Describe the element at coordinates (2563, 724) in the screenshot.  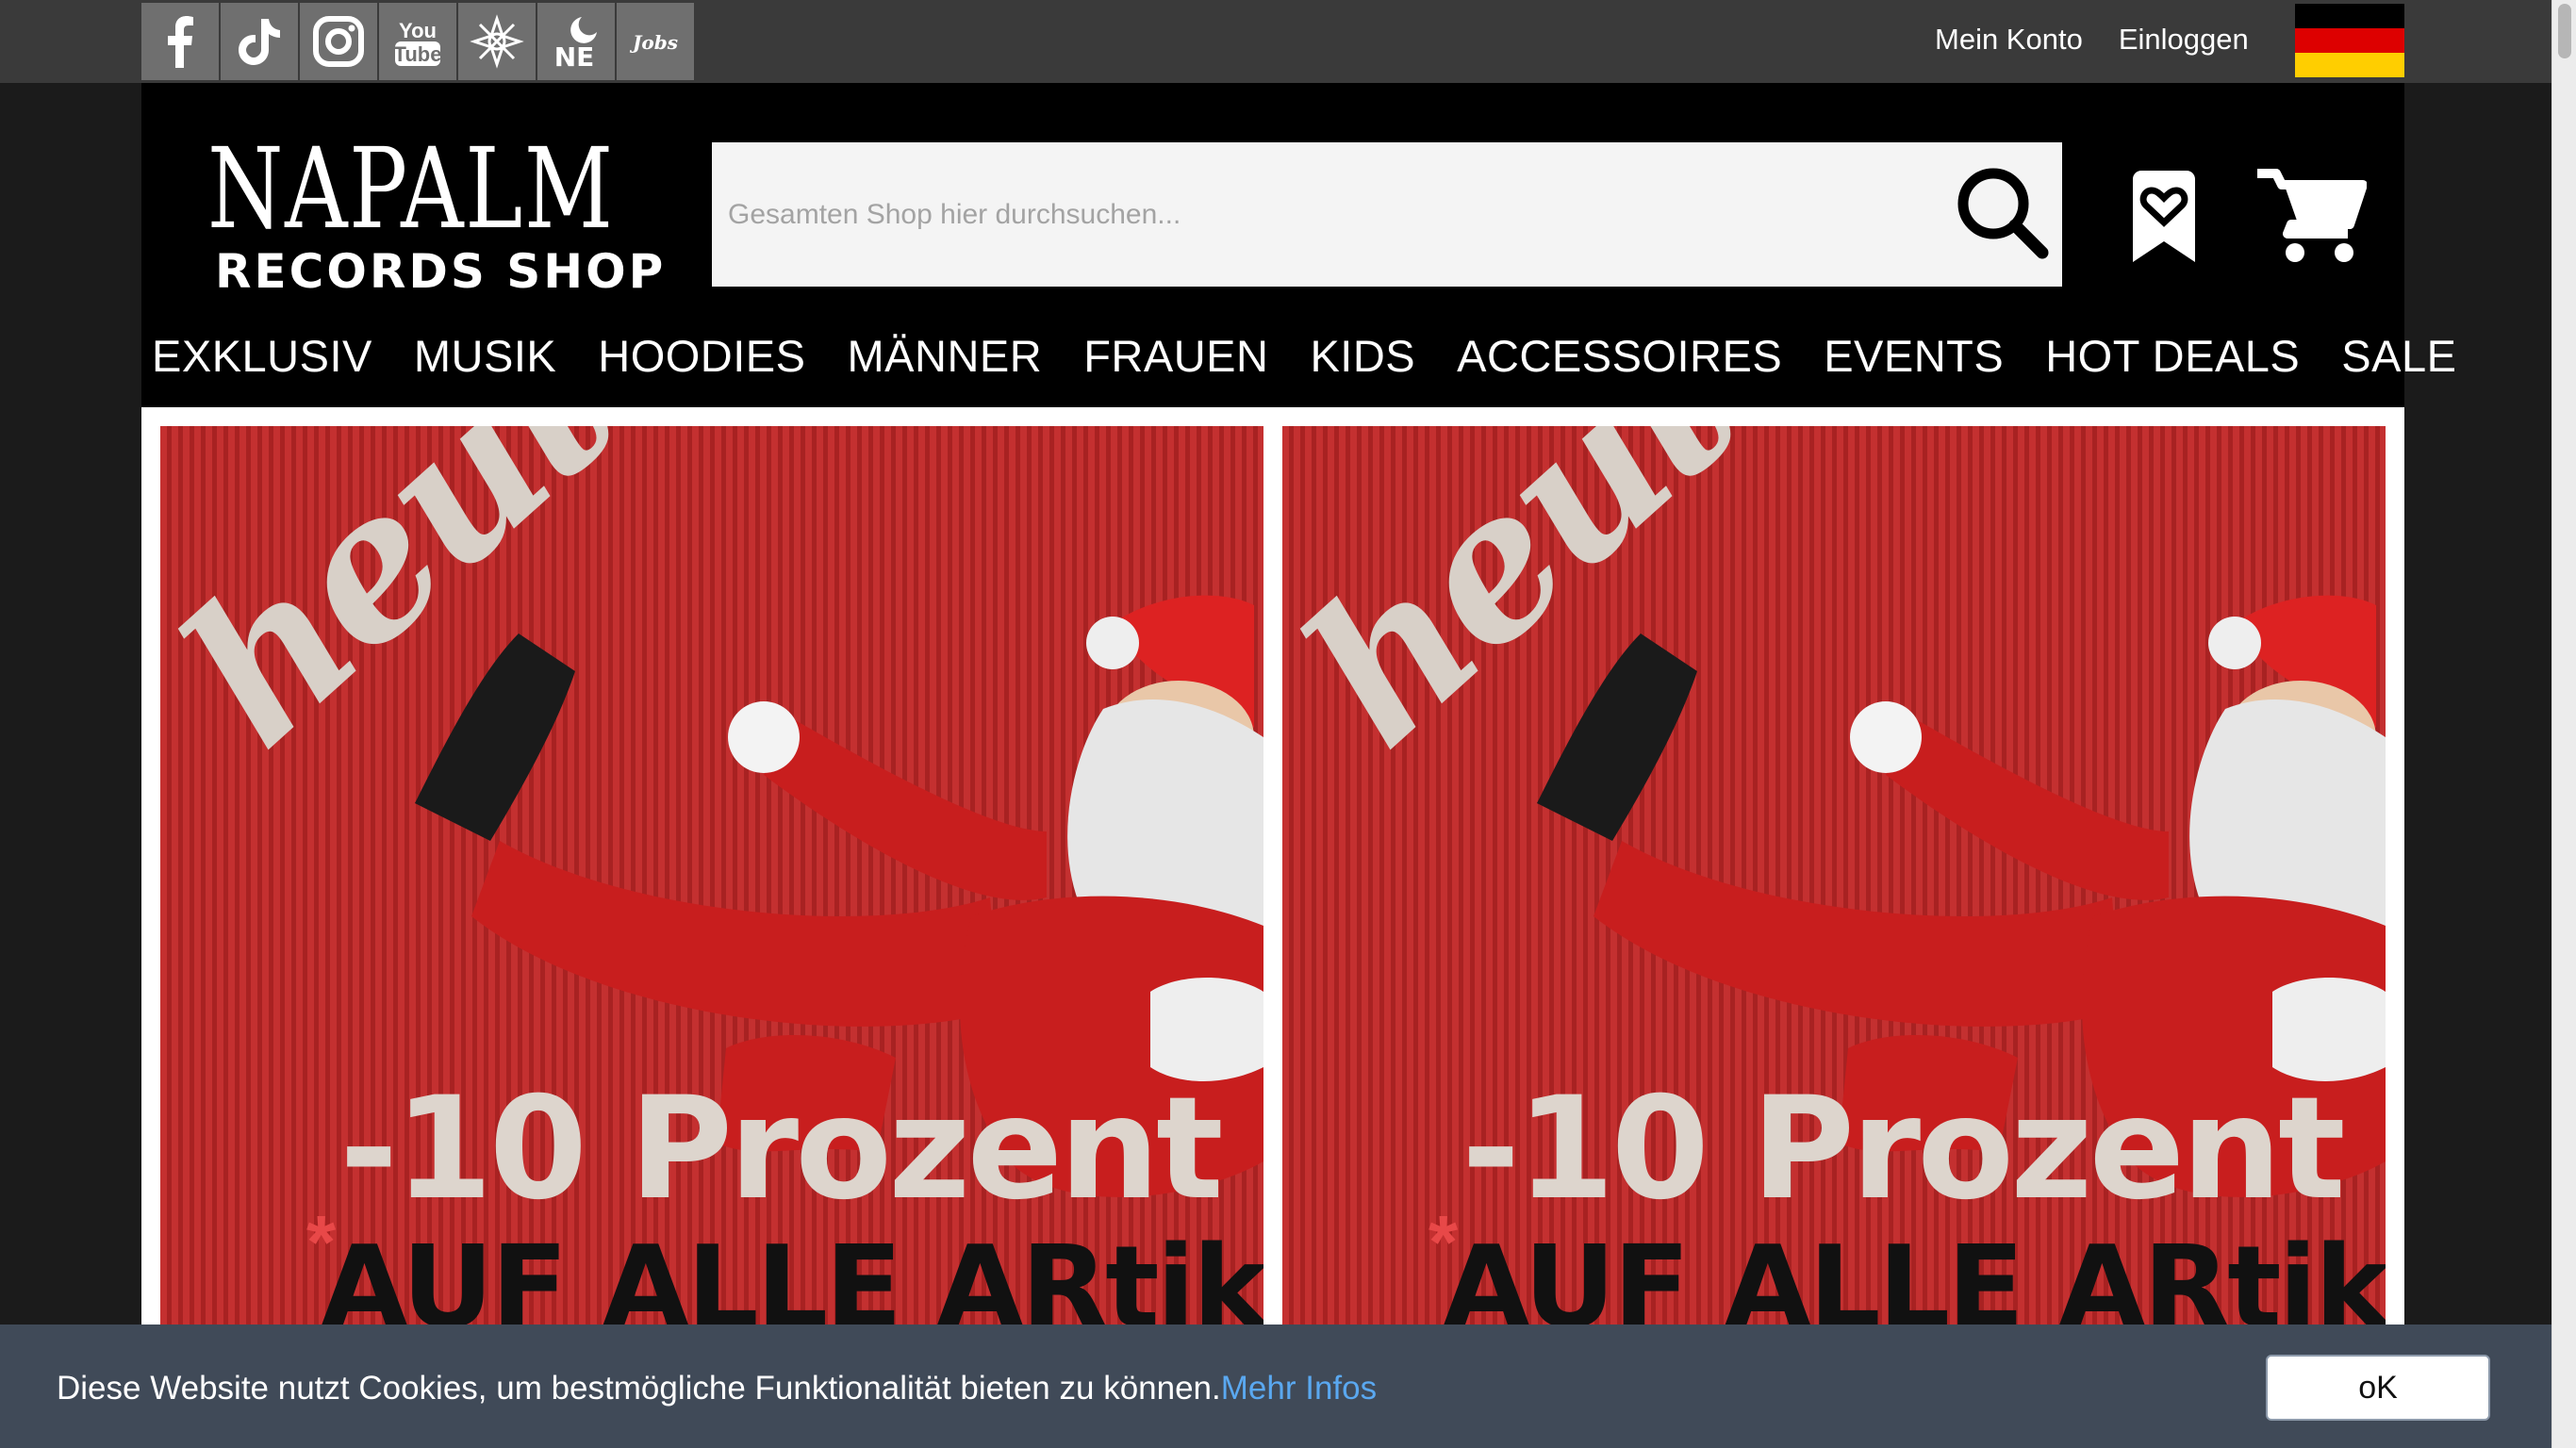
I see `scrollbar` at that location.